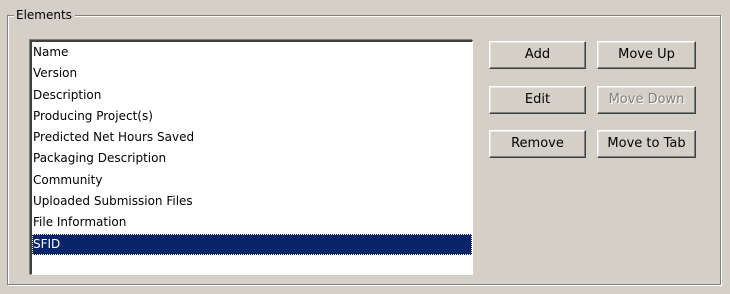 This screenshot has height=294, width=730. What do you see at coordinates (537, 55) in the screenshot?
I see `add-button: Add` at bounding box center [537, 55].